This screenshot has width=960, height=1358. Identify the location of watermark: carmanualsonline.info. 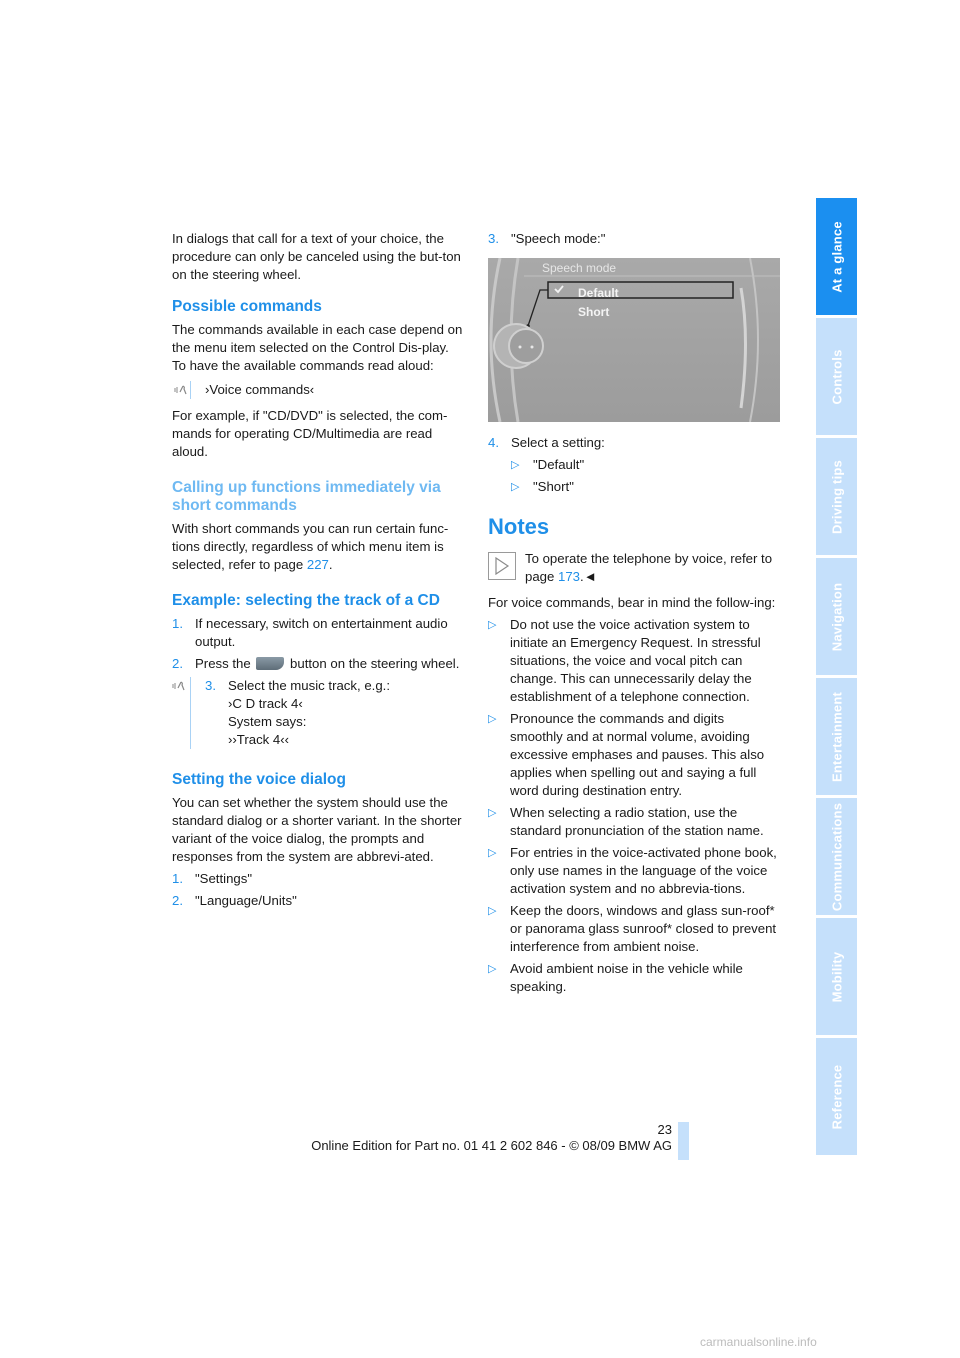
(758, 1342).